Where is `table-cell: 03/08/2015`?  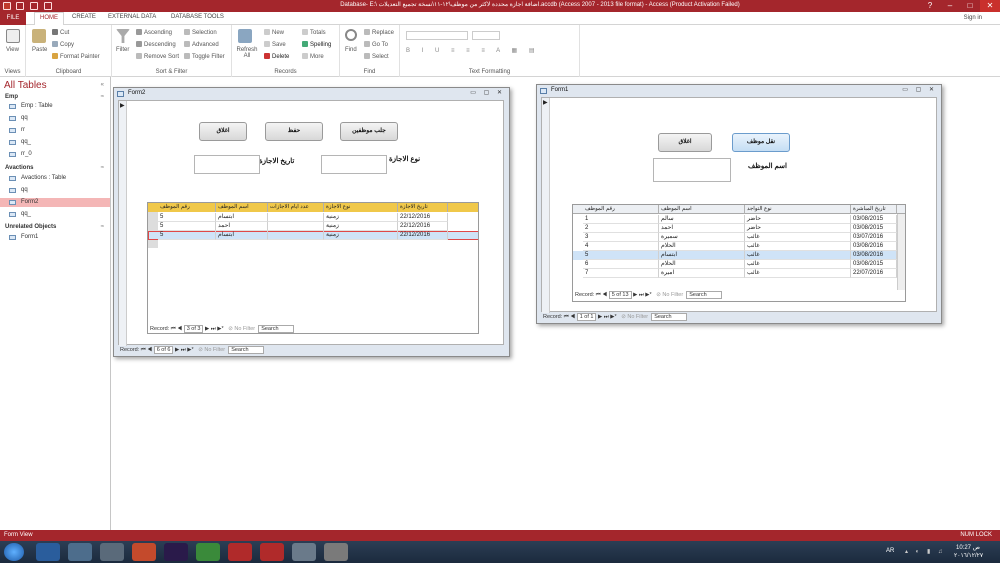
table-cell: 03/08/2015 is located at coordinates (874, 228).